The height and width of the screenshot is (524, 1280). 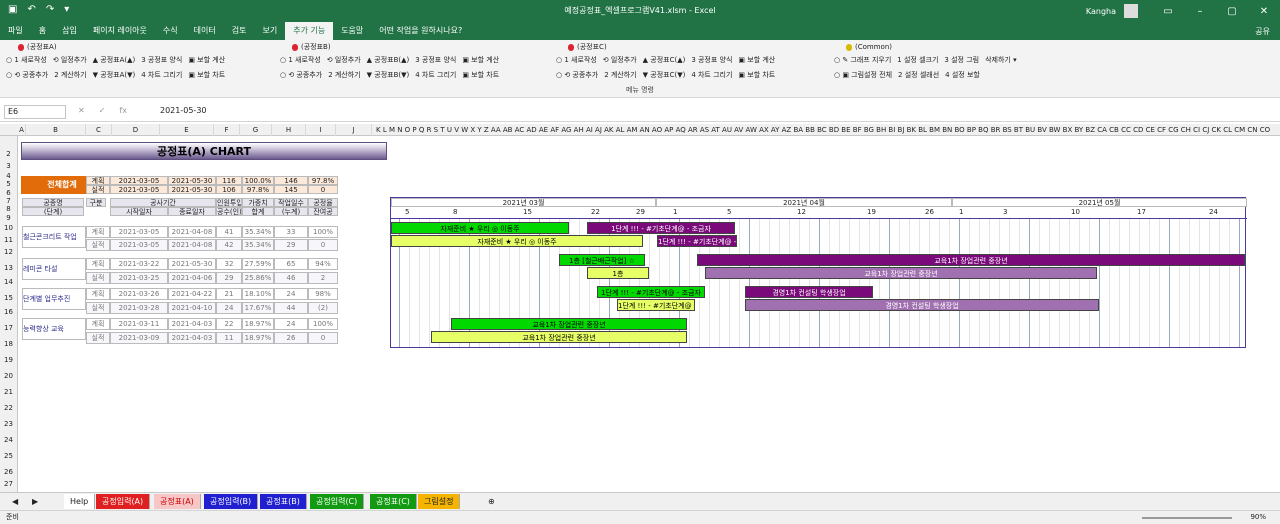 What do you see at coordinates (231, 501) in the screenshot?
I see `sheet-tab: 공정입력(B)` at bounding box center [231, 501].